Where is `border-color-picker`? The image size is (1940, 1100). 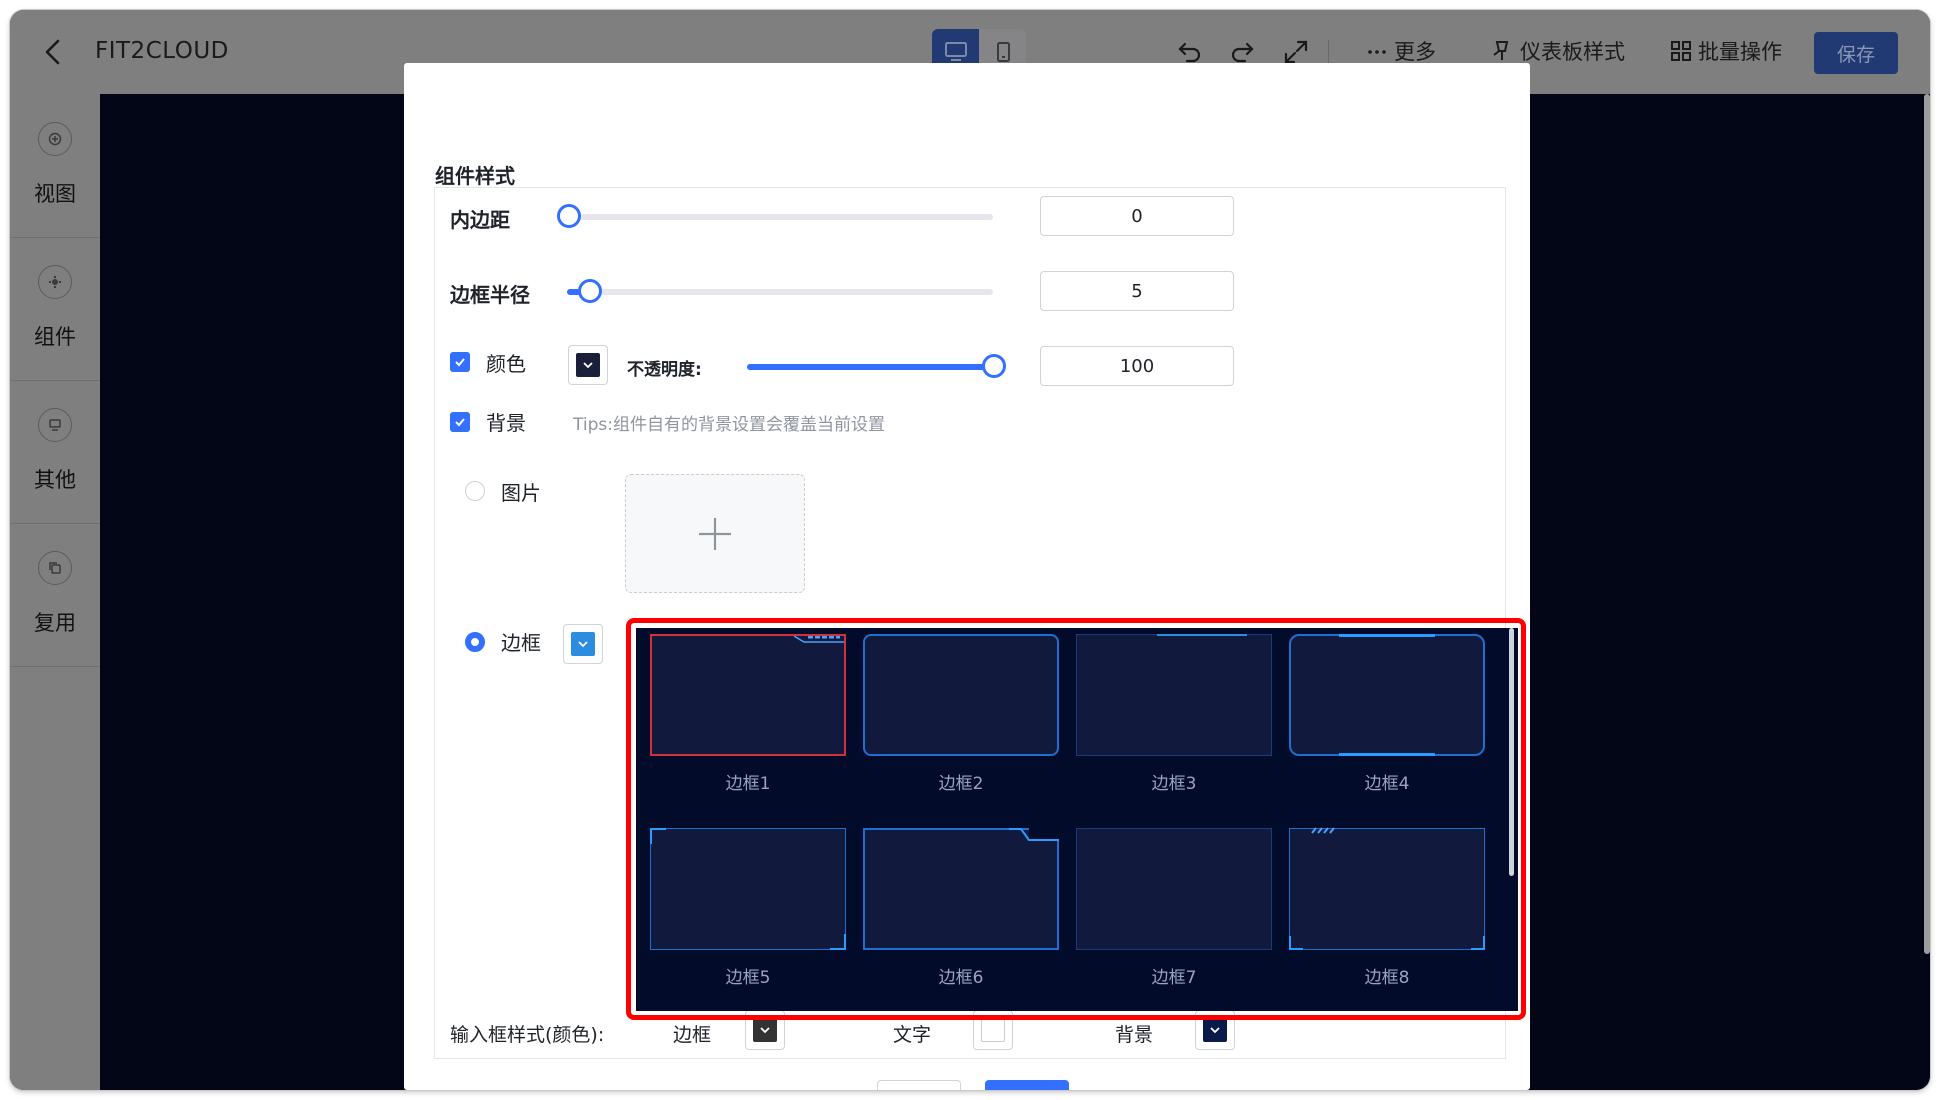 border-color-picker is located at coordinates (583, 644).